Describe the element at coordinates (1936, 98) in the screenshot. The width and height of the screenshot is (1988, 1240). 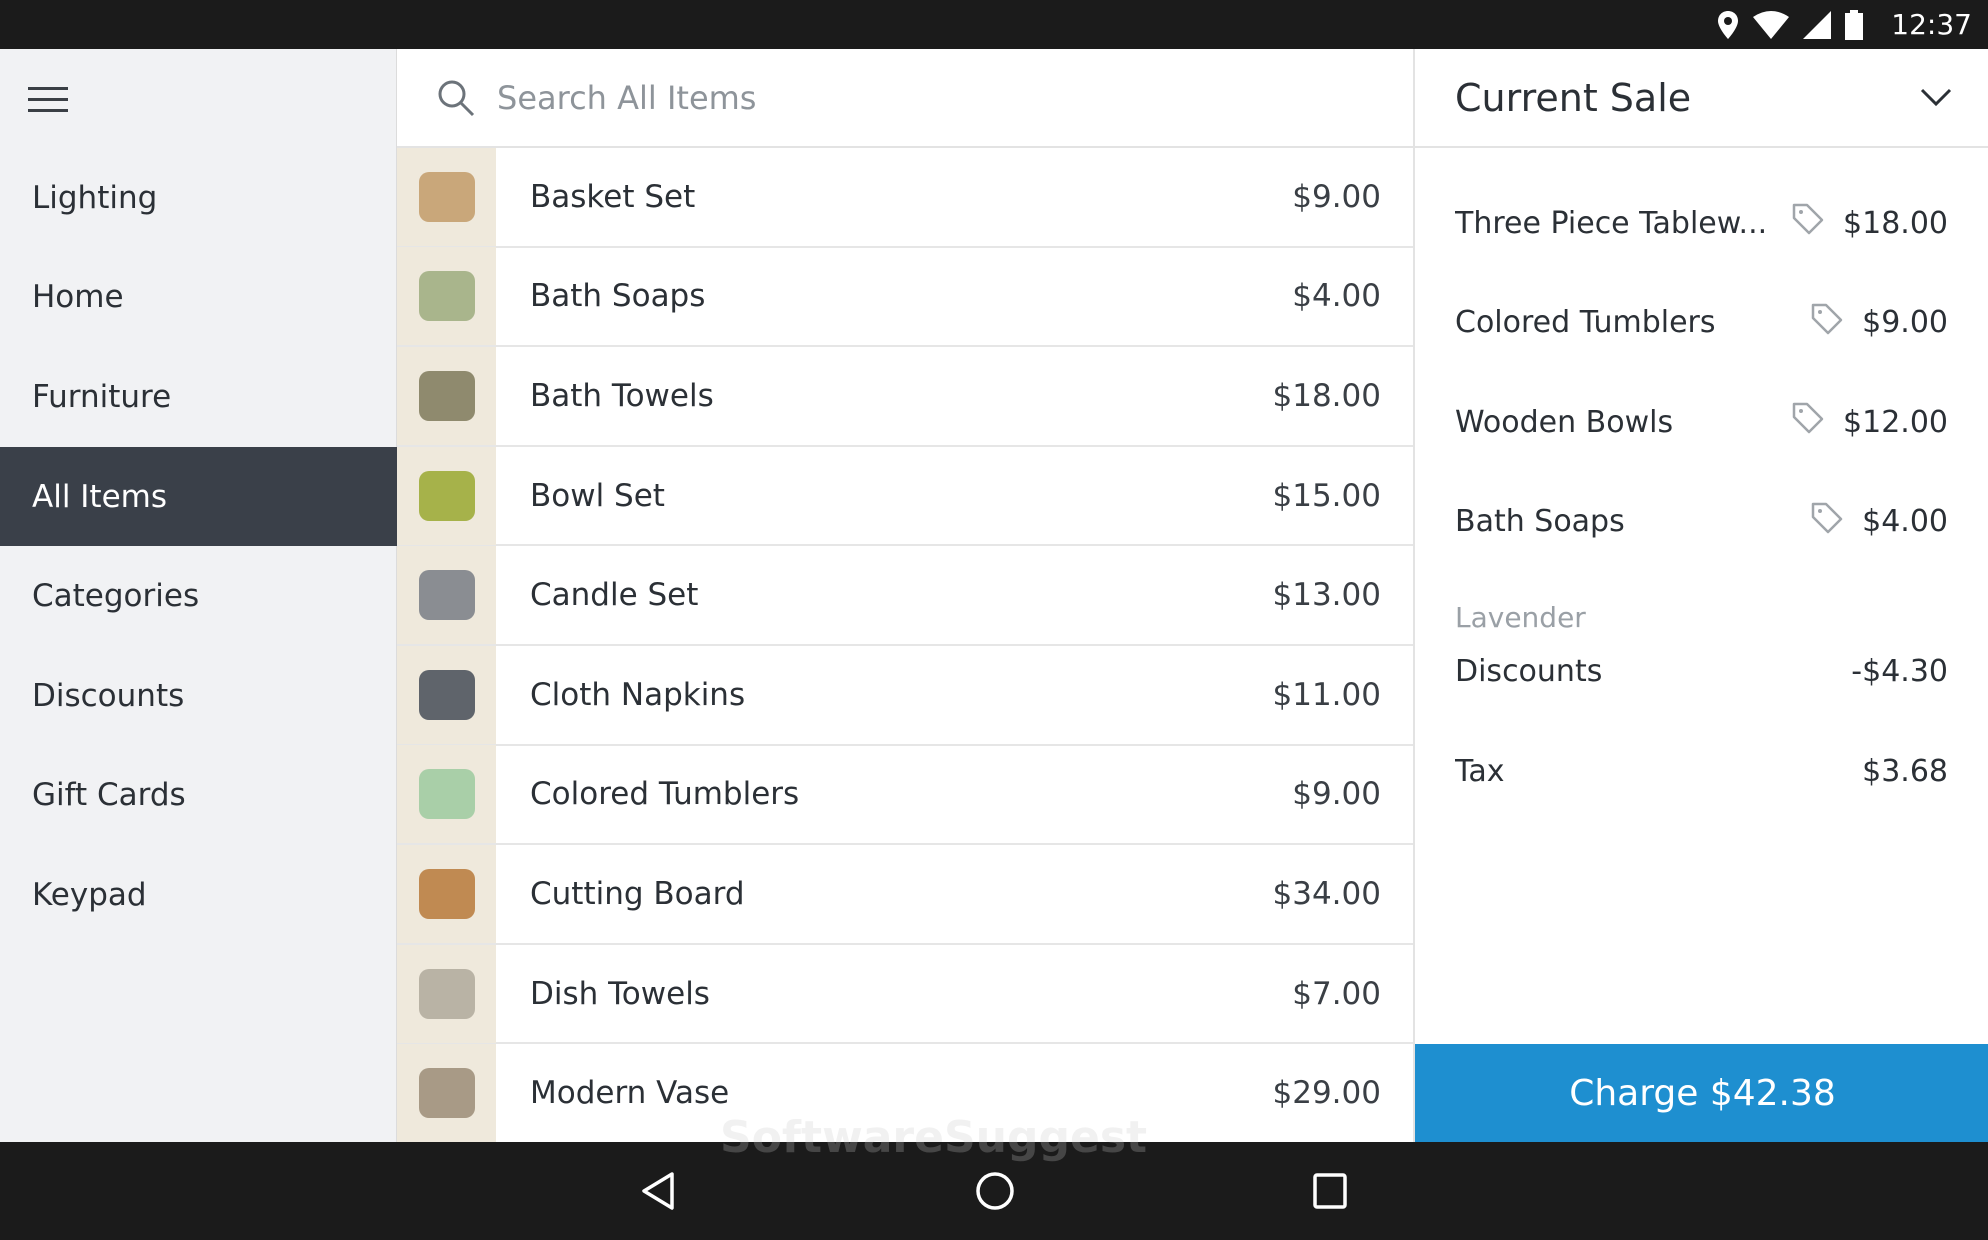
I see `chevron-down-icon` at that location.